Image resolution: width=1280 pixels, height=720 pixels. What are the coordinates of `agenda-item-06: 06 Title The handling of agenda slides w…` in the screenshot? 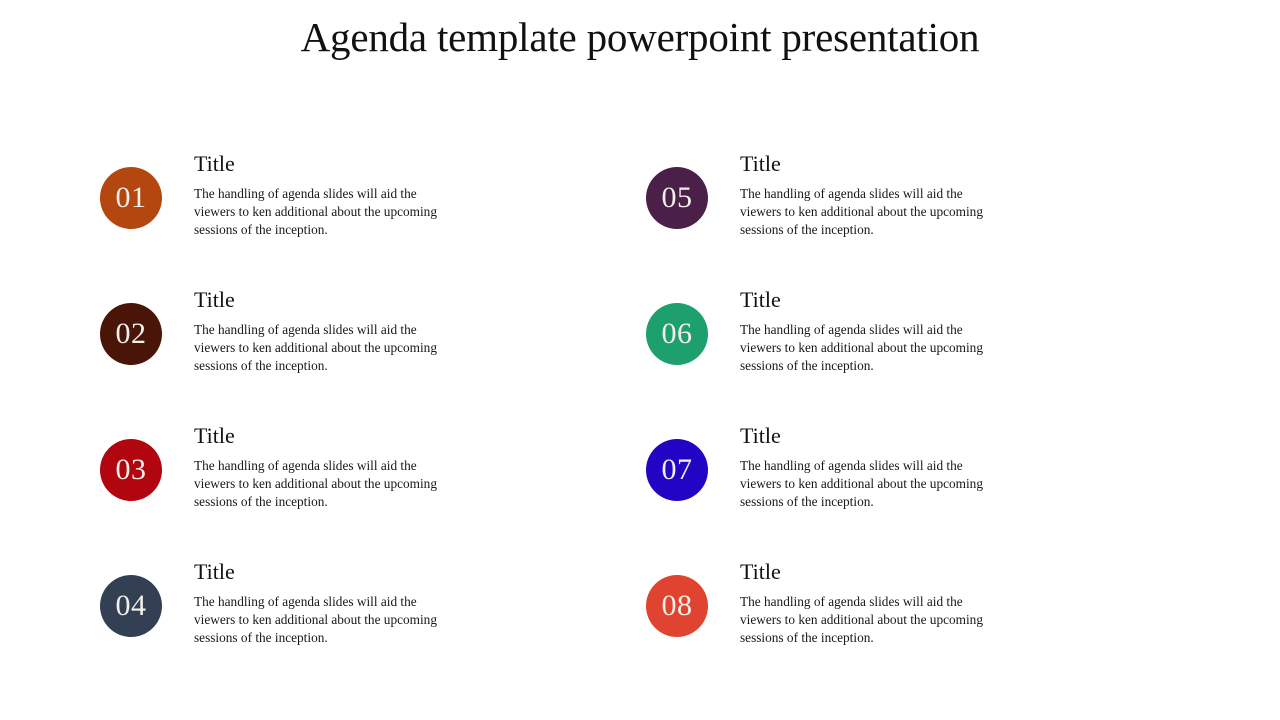 It's located at (913, 355).